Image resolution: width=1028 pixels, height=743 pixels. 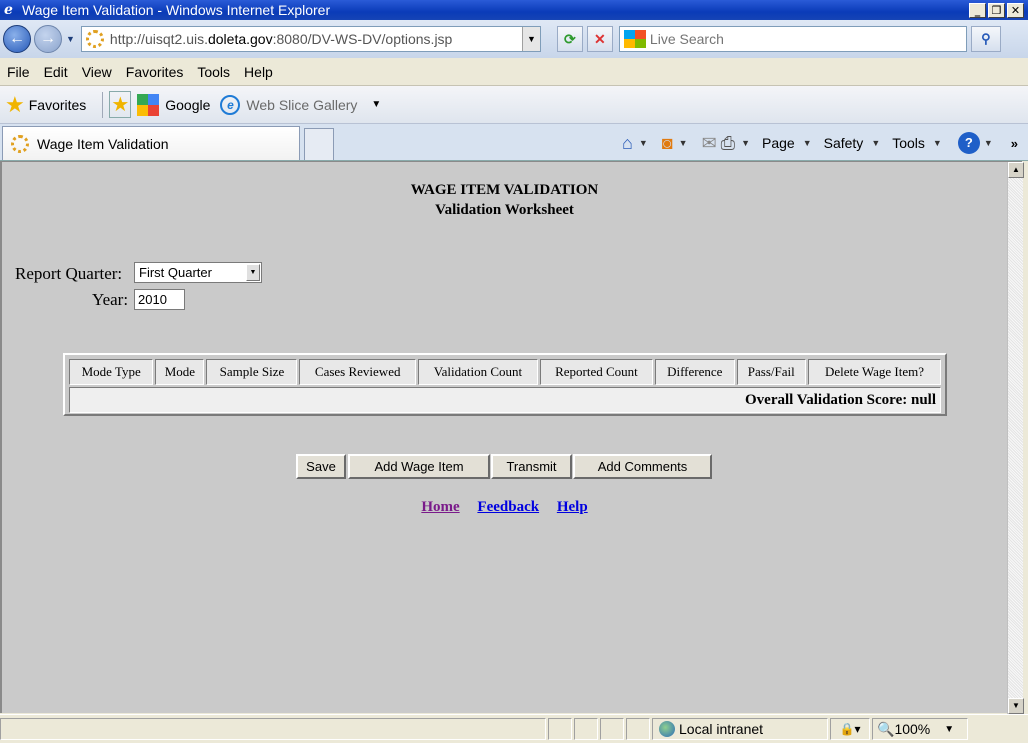 I want to click on back-button: ←, so click(x=17, y=39).